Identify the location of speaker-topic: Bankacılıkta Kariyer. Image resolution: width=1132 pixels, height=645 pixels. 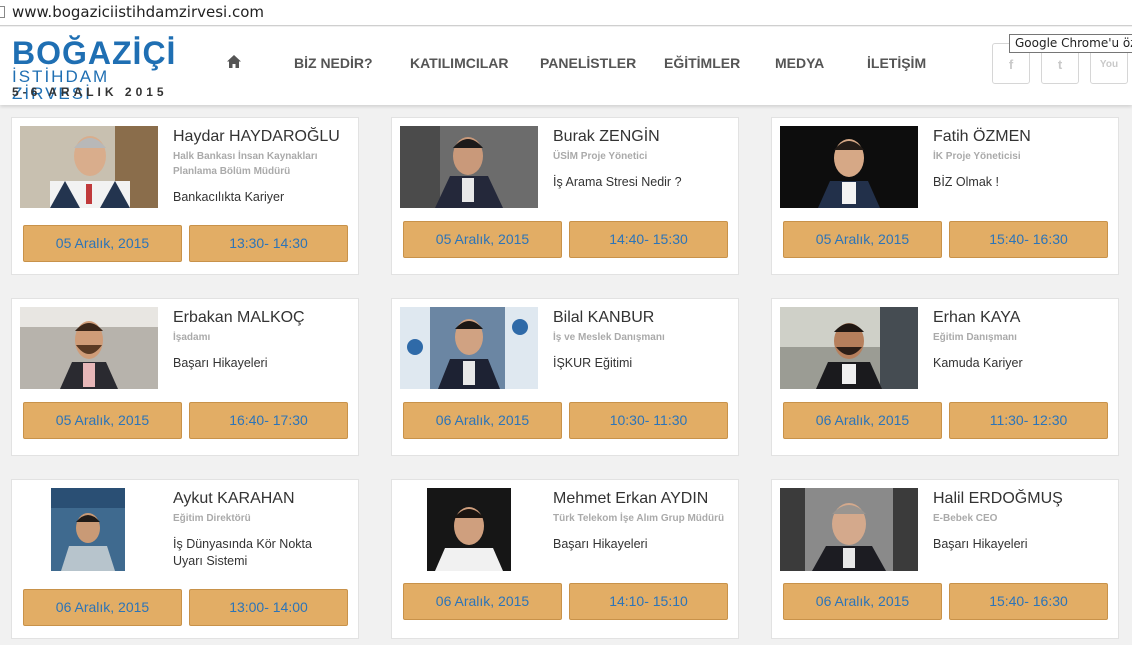
(229, 197).